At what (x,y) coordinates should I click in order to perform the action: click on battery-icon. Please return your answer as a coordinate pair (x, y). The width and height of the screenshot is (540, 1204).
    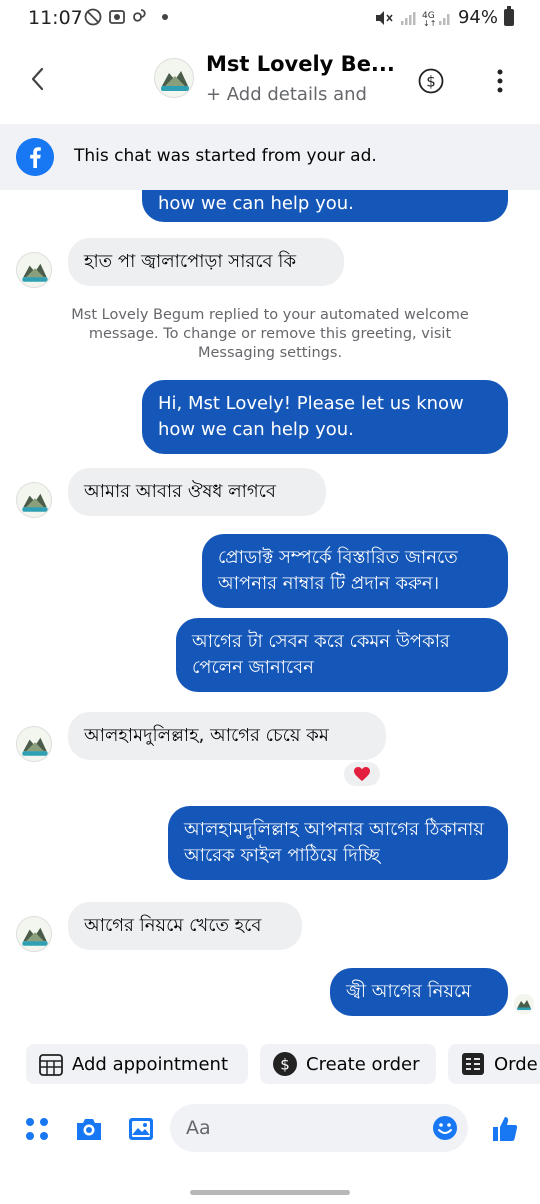
    Looking at the image, I should click on (509, 16).